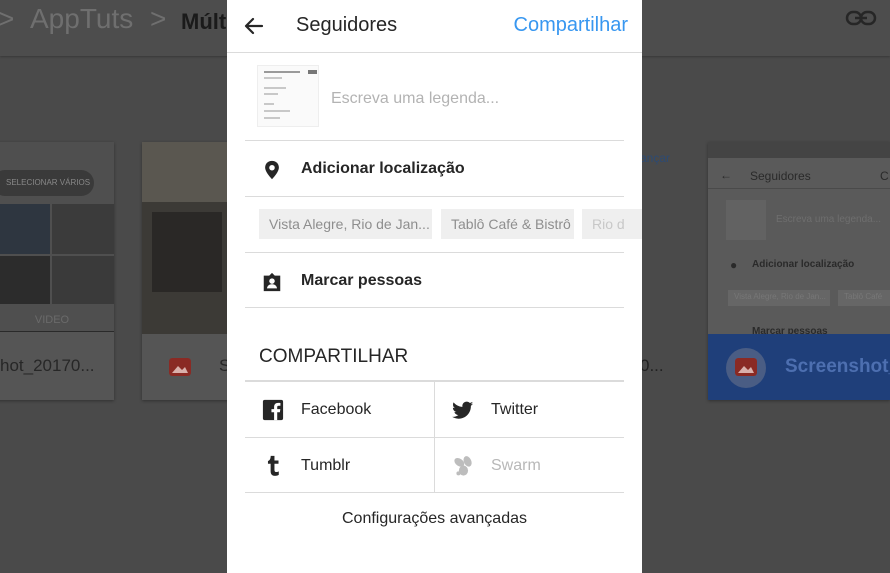  I want to click on share-tumblr-toggle: Tumblr, so click(339, 465).